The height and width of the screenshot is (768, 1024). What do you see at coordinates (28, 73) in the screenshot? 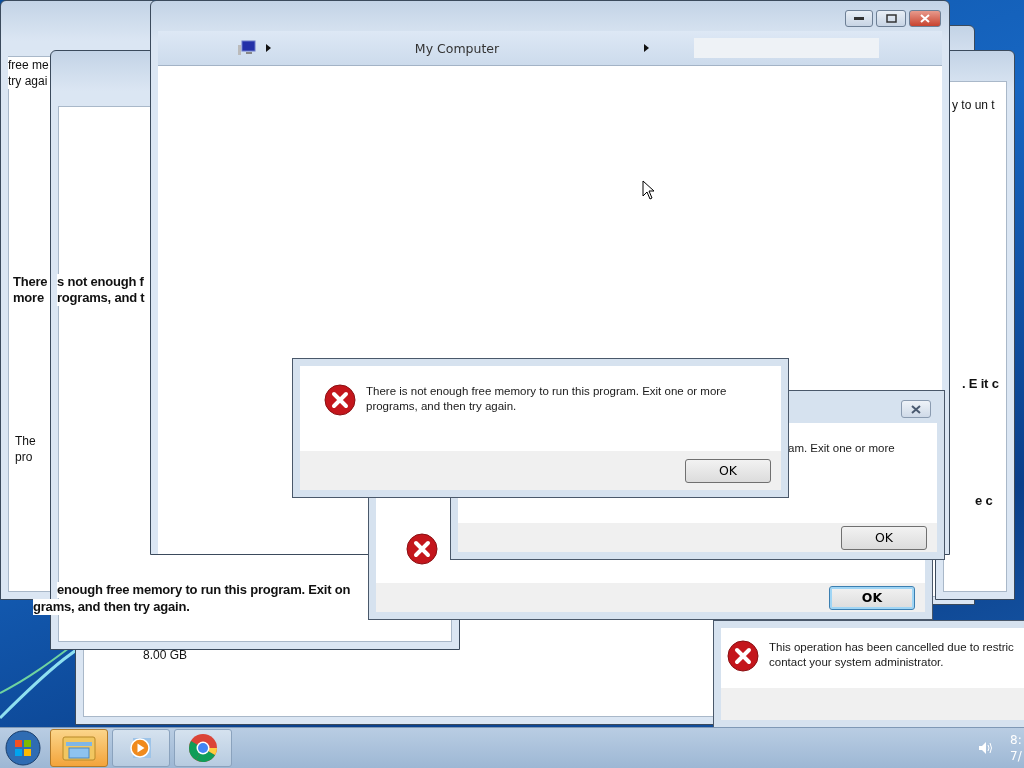
I see `message-text: free me try agai` at bounding box center [28, 73].